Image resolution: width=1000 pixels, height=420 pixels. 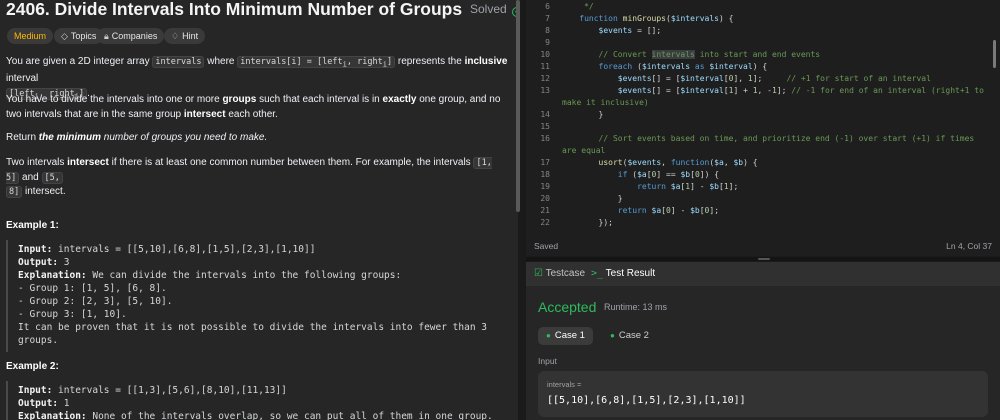 I want to click on code-token: $interval, so click(x=702, y=90).